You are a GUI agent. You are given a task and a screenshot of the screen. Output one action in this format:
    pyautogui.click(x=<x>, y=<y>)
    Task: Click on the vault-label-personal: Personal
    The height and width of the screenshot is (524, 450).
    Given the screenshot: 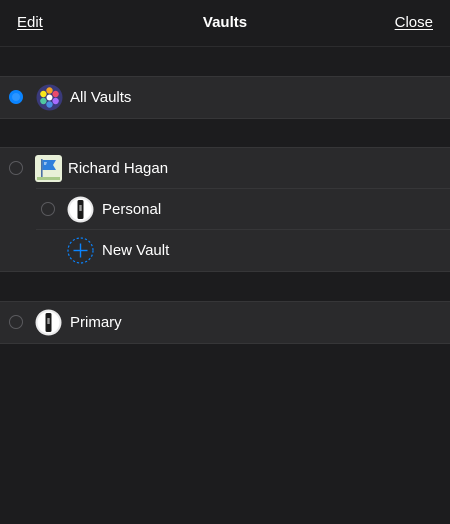 What is the action you would take?
    pyautogui.click(x=132, y=209)
    